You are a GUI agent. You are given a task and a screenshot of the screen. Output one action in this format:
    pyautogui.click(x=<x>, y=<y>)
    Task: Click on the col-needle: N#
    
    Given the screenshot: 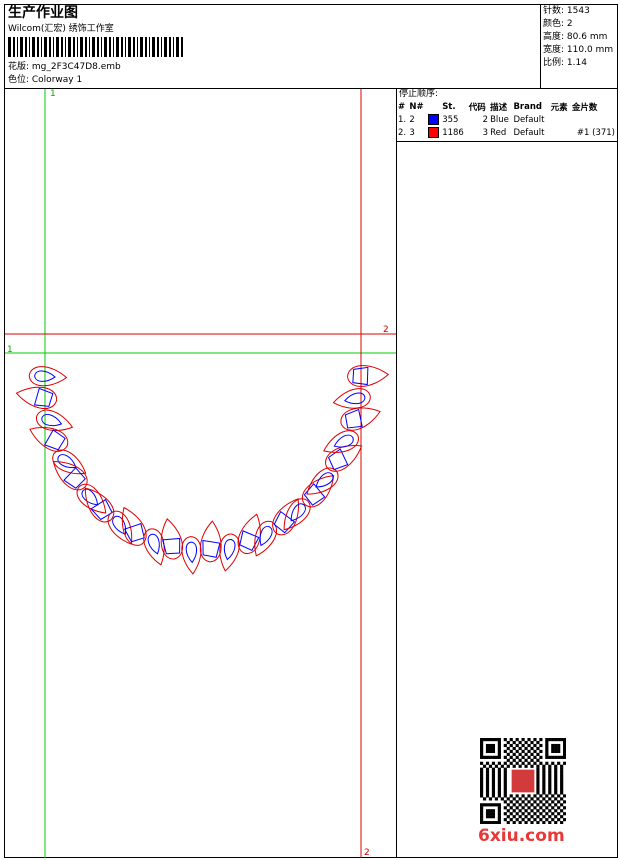 What is the action you would take?
    pyautogui.click(x=416, y=107)
    